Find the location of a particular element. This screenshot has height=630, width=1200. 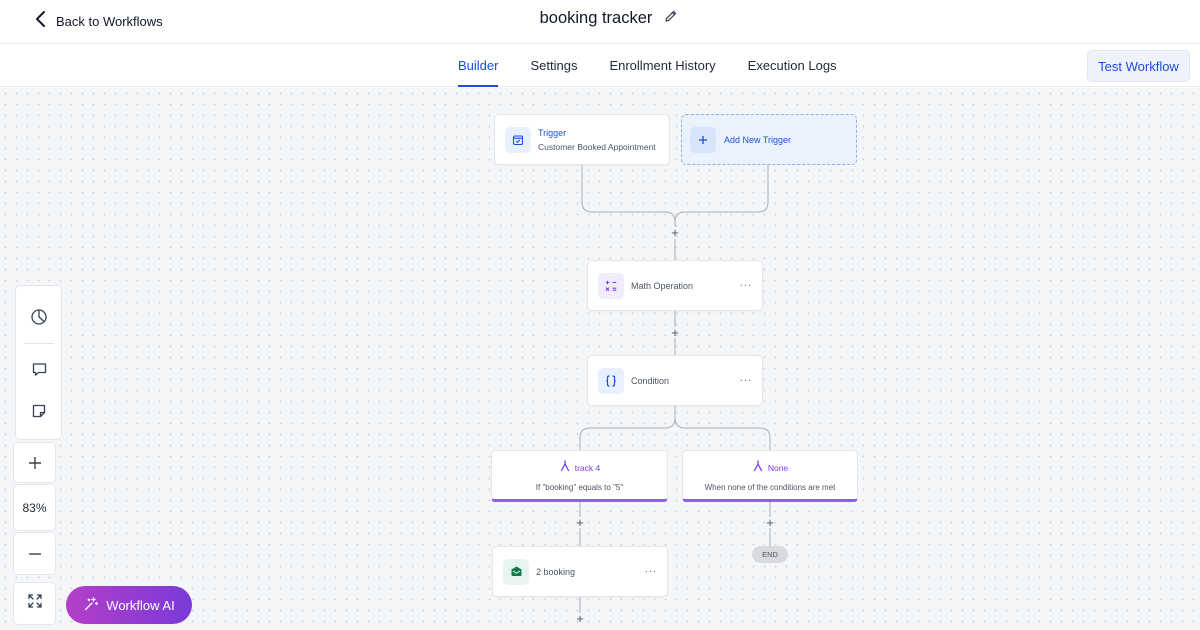

canvas-tools-panel is located at coordinates (38, 362).